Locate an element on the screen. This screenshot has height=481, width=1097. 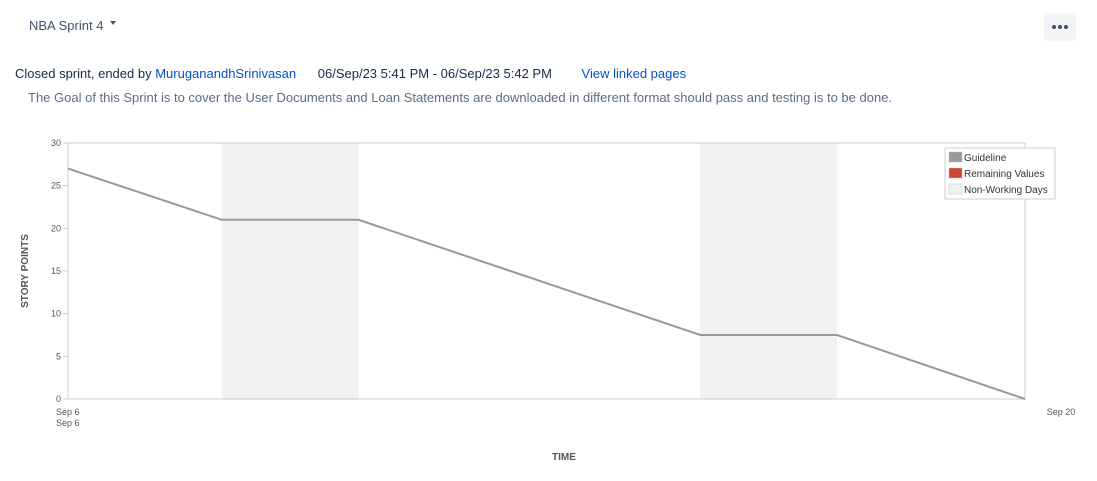
y-tick-label: 25 is located at coordinates (56, 186).